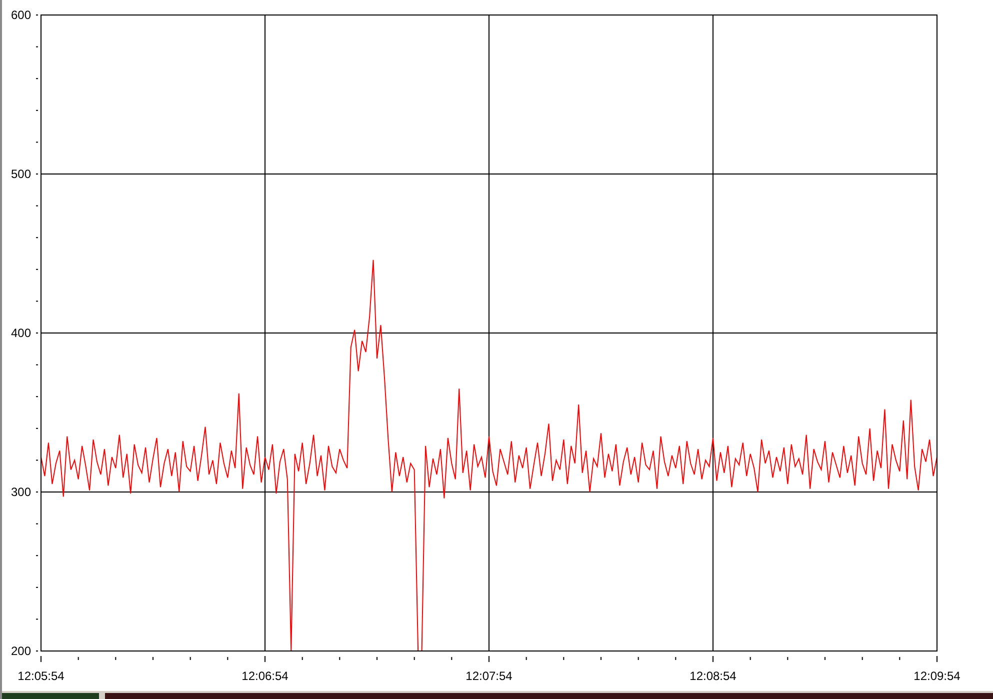  I want to click on axis-label: 500, so click(20, 174).